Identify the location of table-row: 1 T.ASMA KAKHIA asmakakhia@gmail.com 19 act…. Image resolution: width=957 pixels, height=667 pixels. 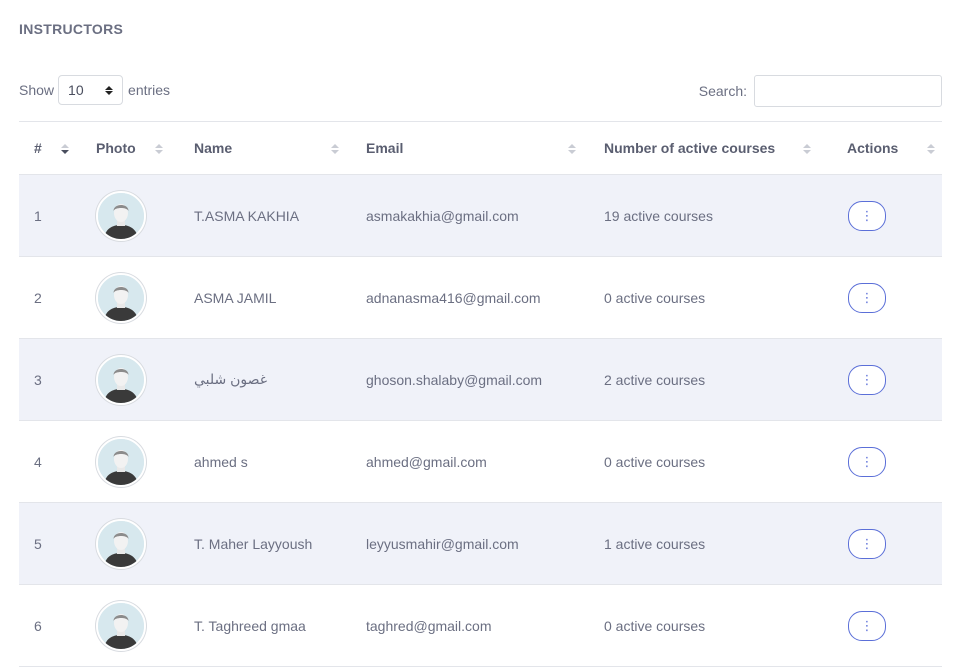
(480, 215).